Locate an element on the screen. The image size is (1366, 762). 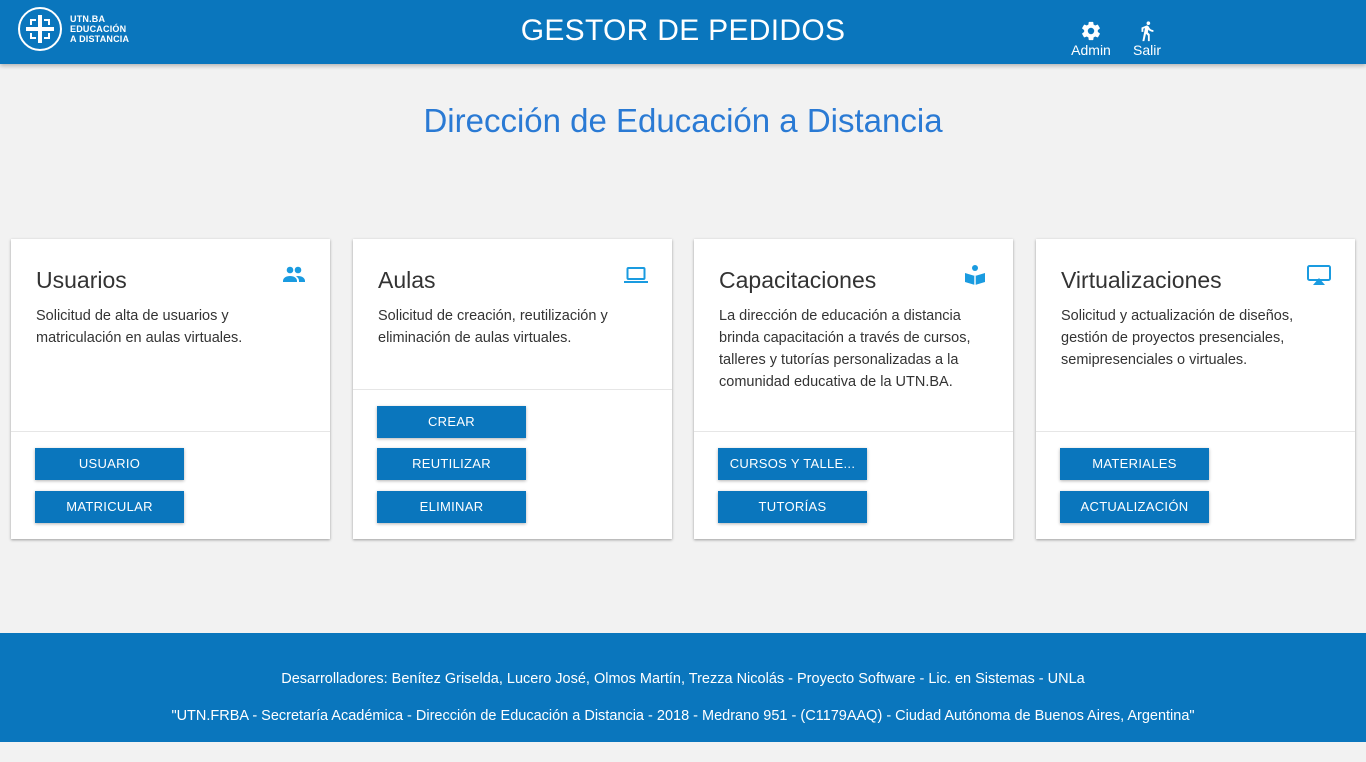
gear-icon is located at coordinates (1091, 31).